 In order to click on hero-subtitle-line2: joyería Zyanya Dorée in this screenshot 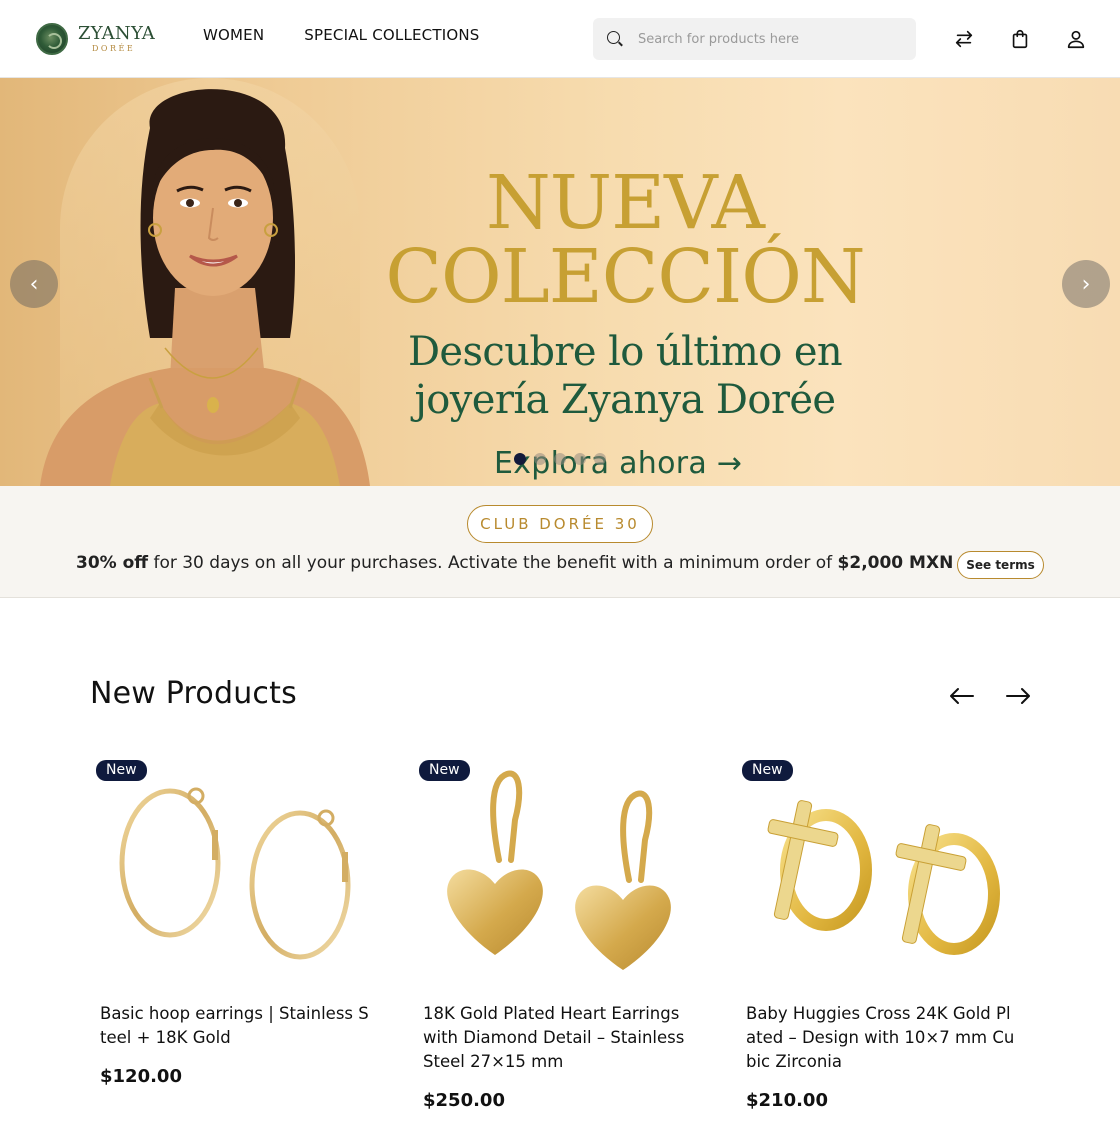, I will do `click(625, 400)`.